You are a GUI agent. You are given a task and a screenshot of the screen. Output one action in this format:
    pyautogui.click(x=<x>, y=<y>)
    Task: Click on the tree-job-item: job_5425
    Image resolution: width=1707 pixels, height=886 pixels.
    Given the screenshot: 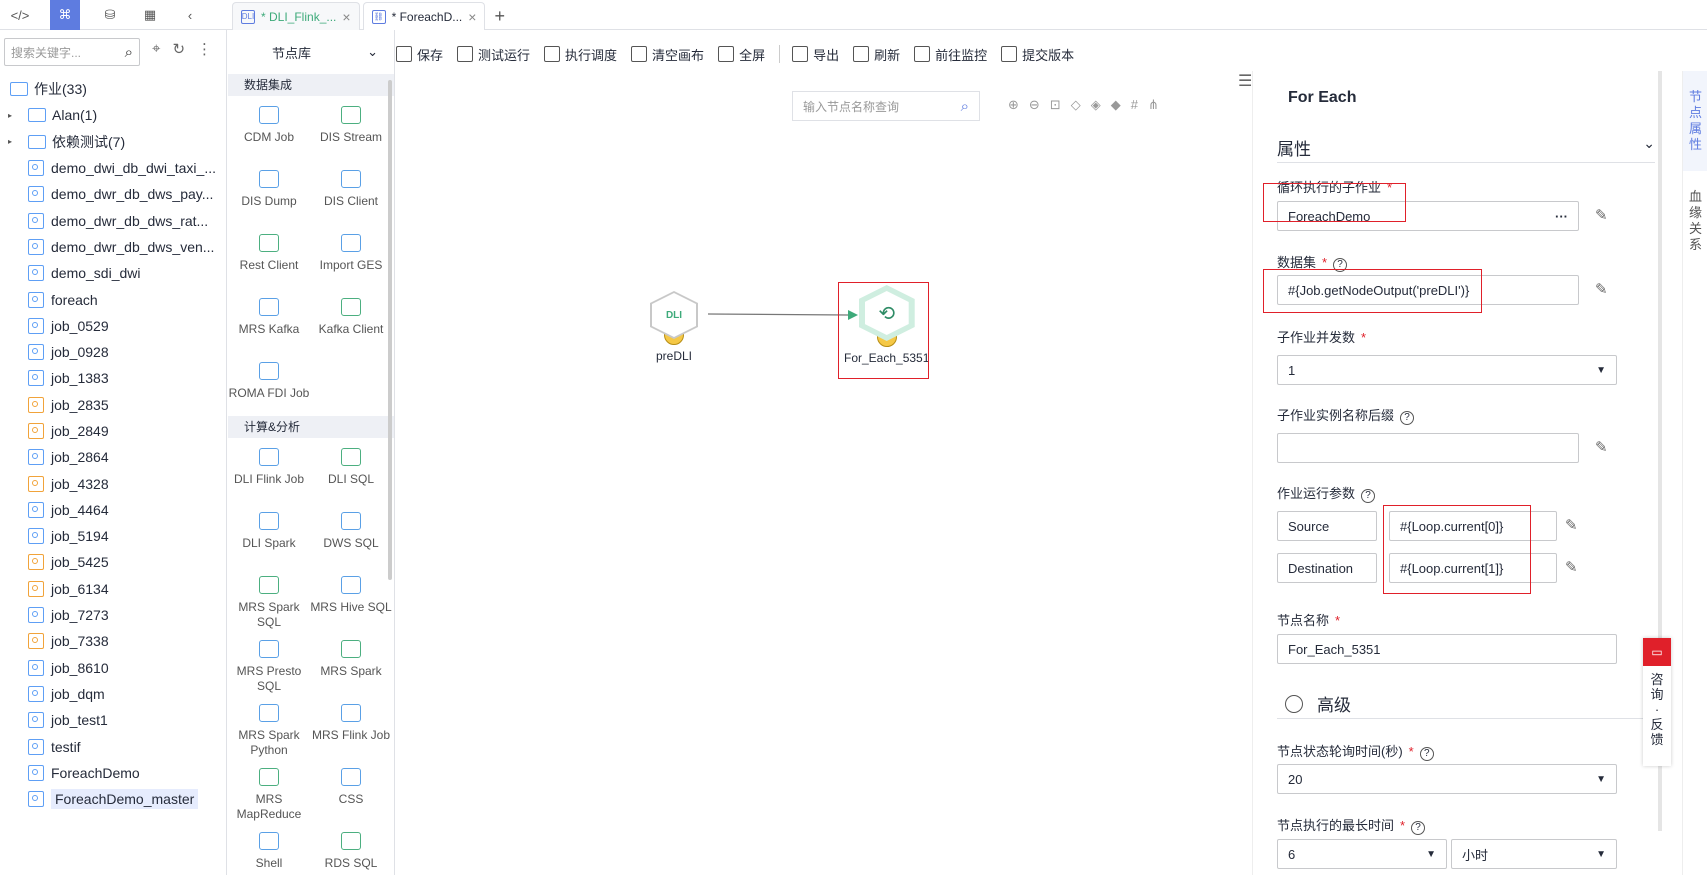 What is the action you would take?
    pyautogui.click(x=113, y=562)
    